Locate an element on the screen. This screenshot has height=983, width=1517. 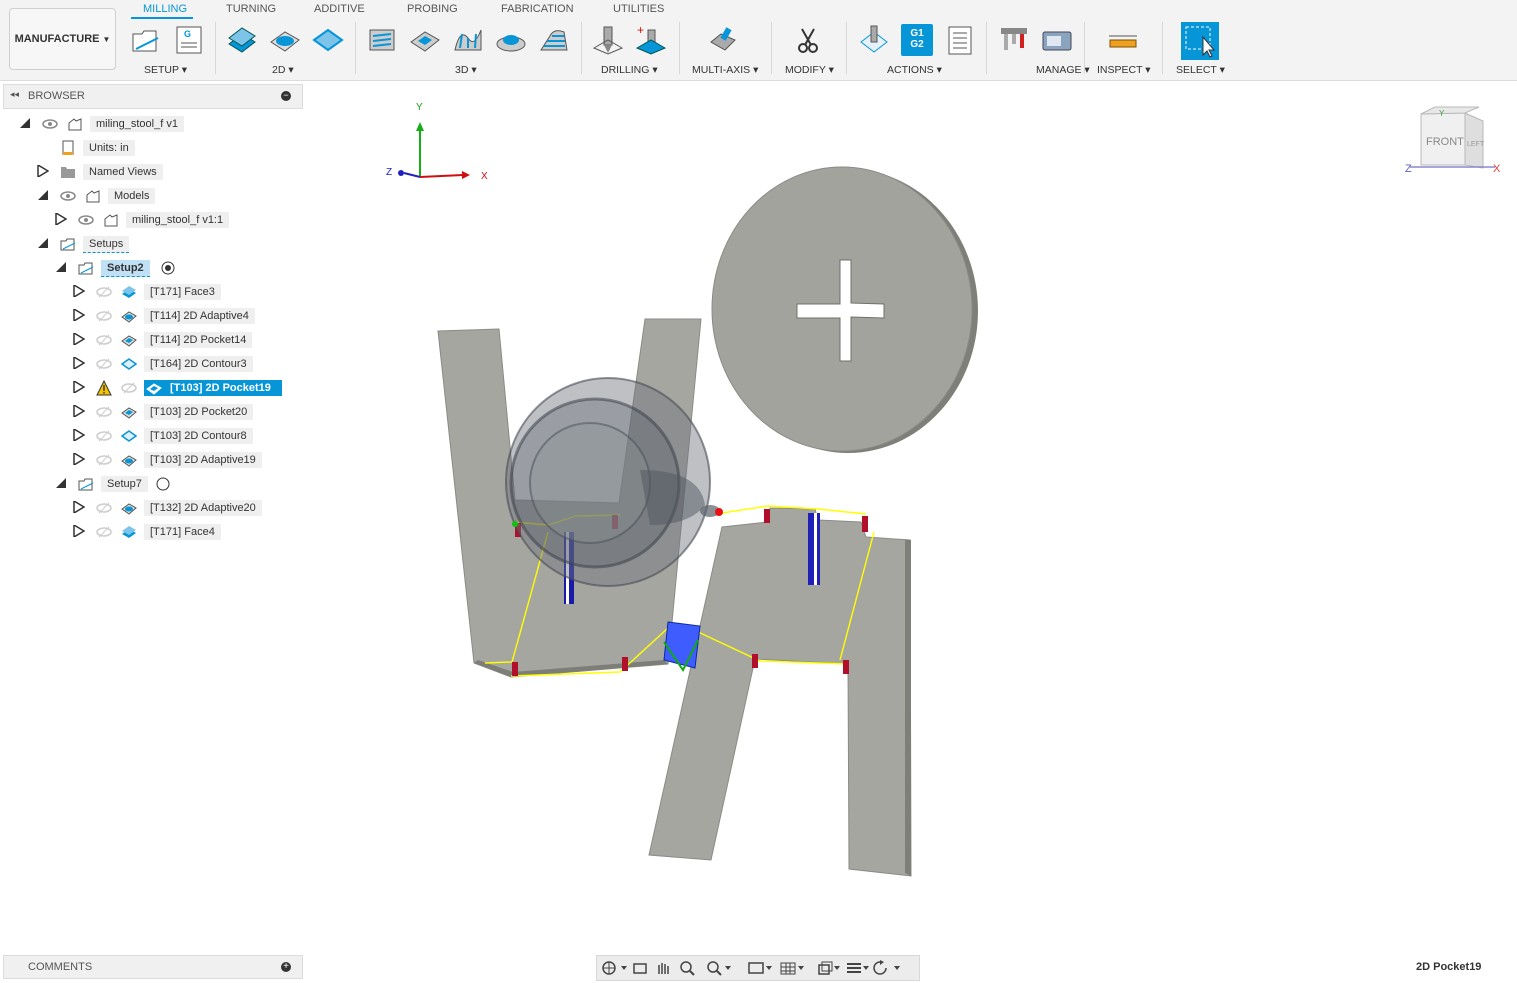
group-modify: MODIFY ▾ is located at coordinates (809, 70).